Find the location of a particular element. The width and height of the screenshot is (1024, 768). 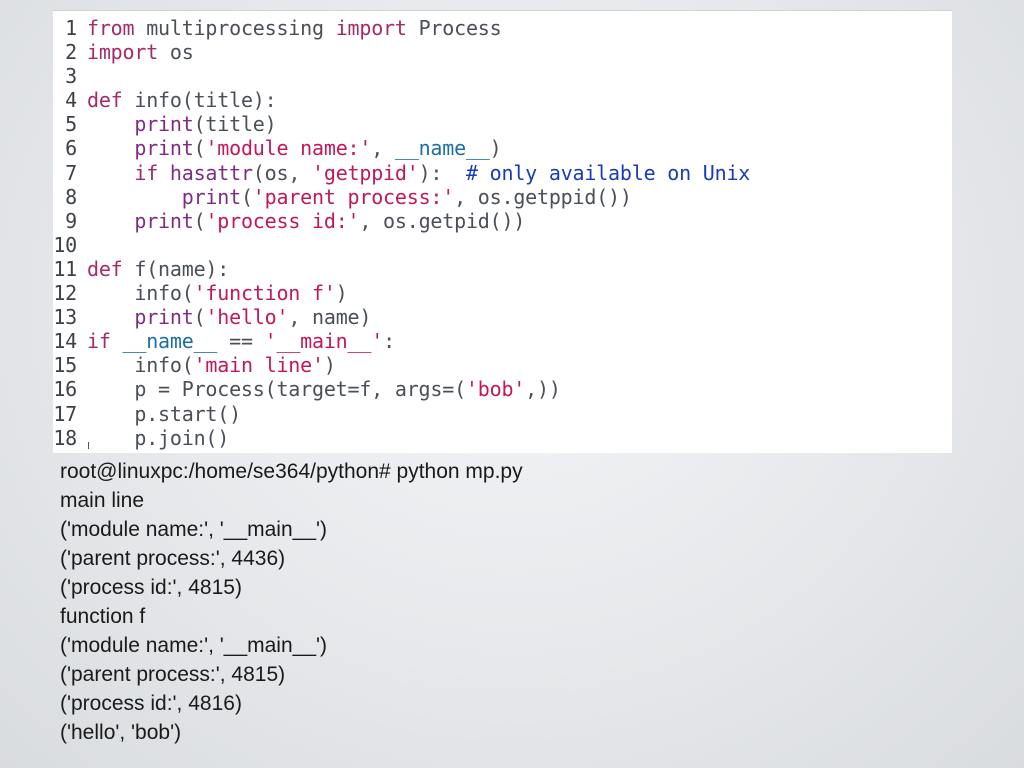

line-number: 2 is located at coordinates (71, 52).